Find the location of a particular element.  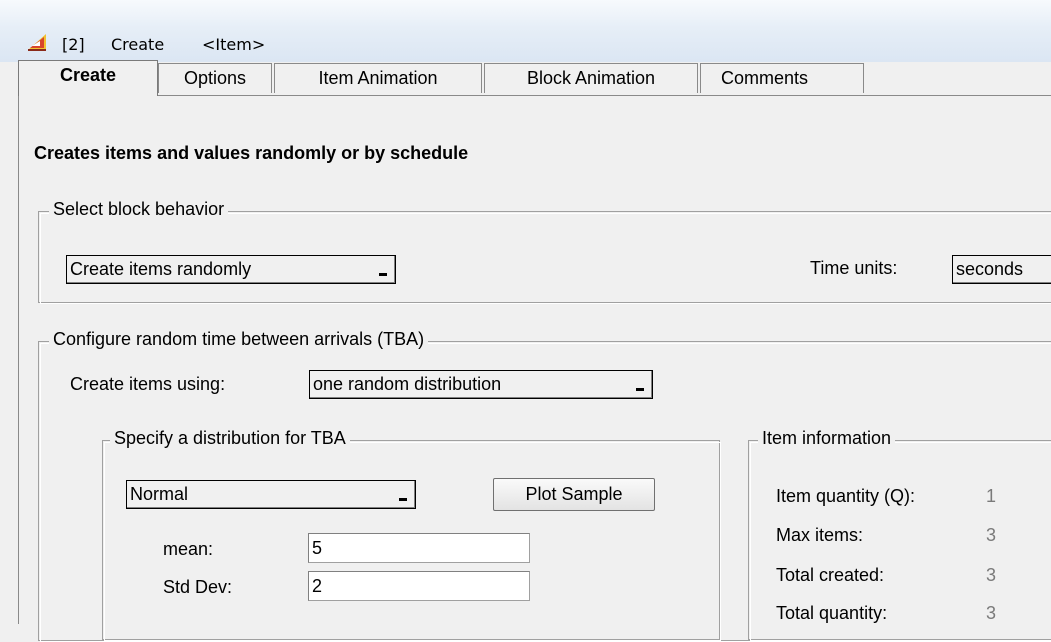

max-items-label: Max items: is located at coordinates (820, 535).